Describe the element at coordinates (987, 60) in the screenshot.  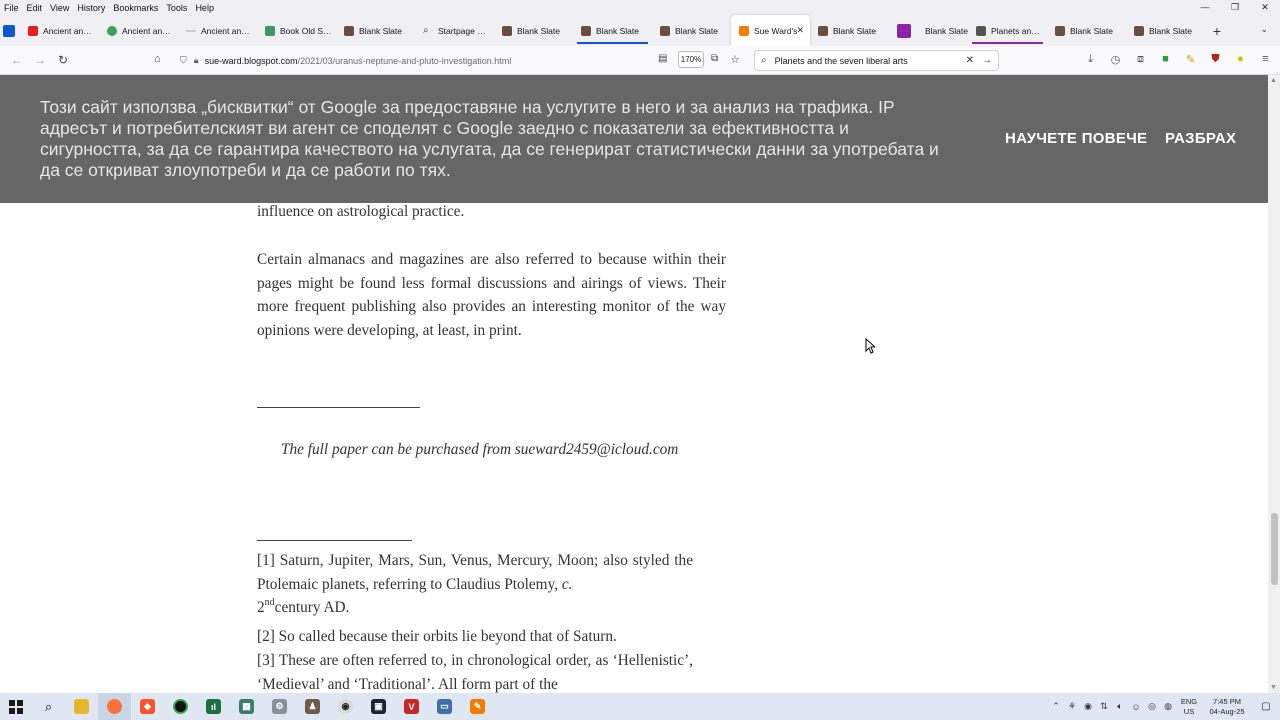
I see `go-arrow-icon: →` at that location.